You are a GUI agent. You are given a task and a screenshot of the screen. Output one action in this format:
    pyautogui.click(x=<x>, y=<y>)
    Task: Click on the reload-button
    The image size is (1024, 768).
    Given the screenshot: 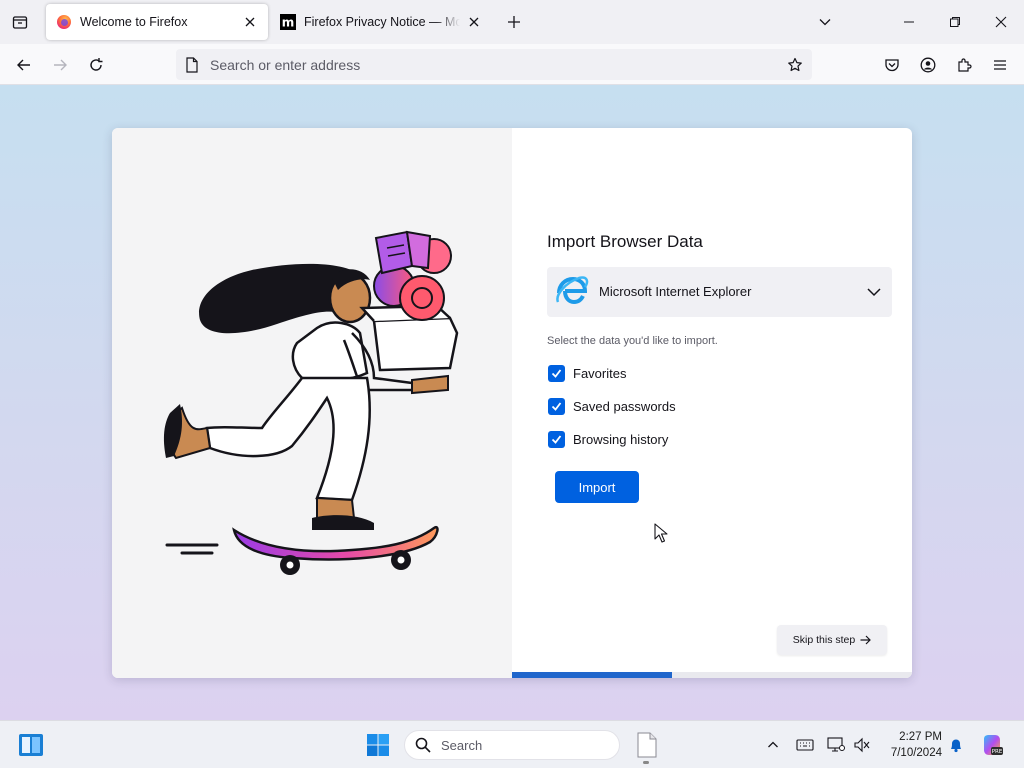 What is the action you would take?
    pyautogui.click(x=96, y=65)
    